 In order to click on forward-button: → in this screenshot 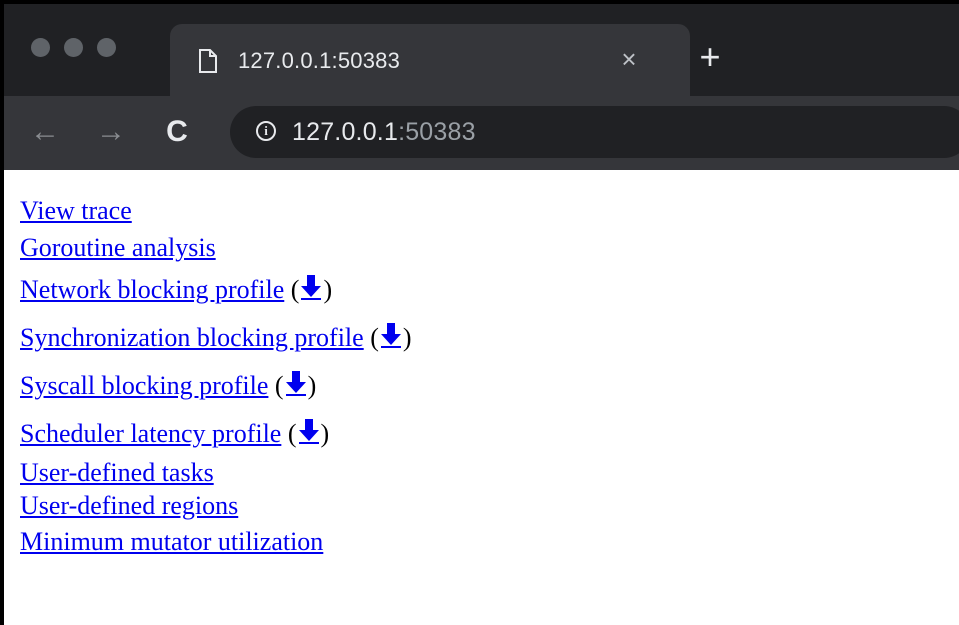, I will do `click(111, 133)`.